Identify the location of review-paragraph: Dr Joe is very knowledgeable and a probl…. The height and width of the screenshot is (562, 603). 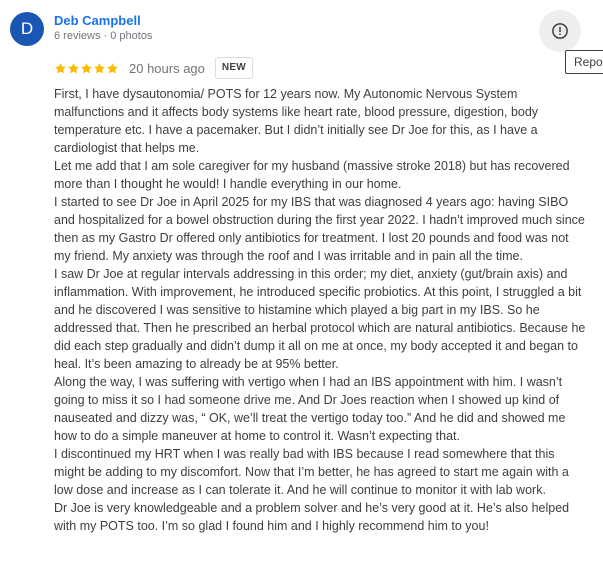
(312, 517).